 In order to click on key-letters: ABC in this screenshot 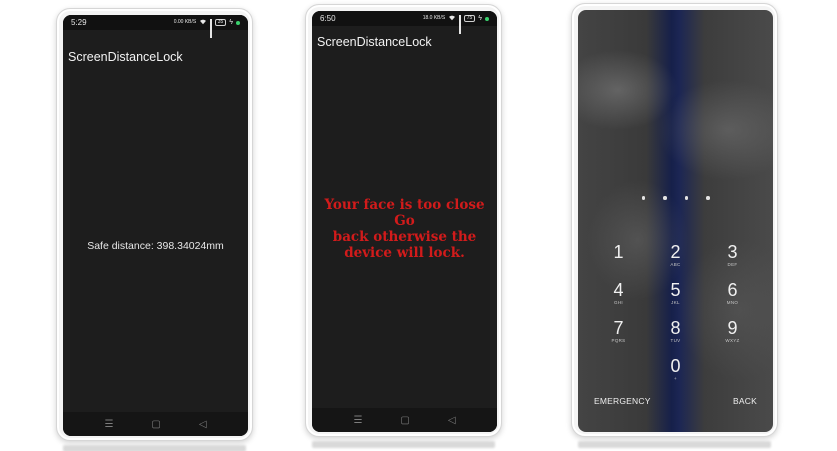, I will do `click(675, 264)`.